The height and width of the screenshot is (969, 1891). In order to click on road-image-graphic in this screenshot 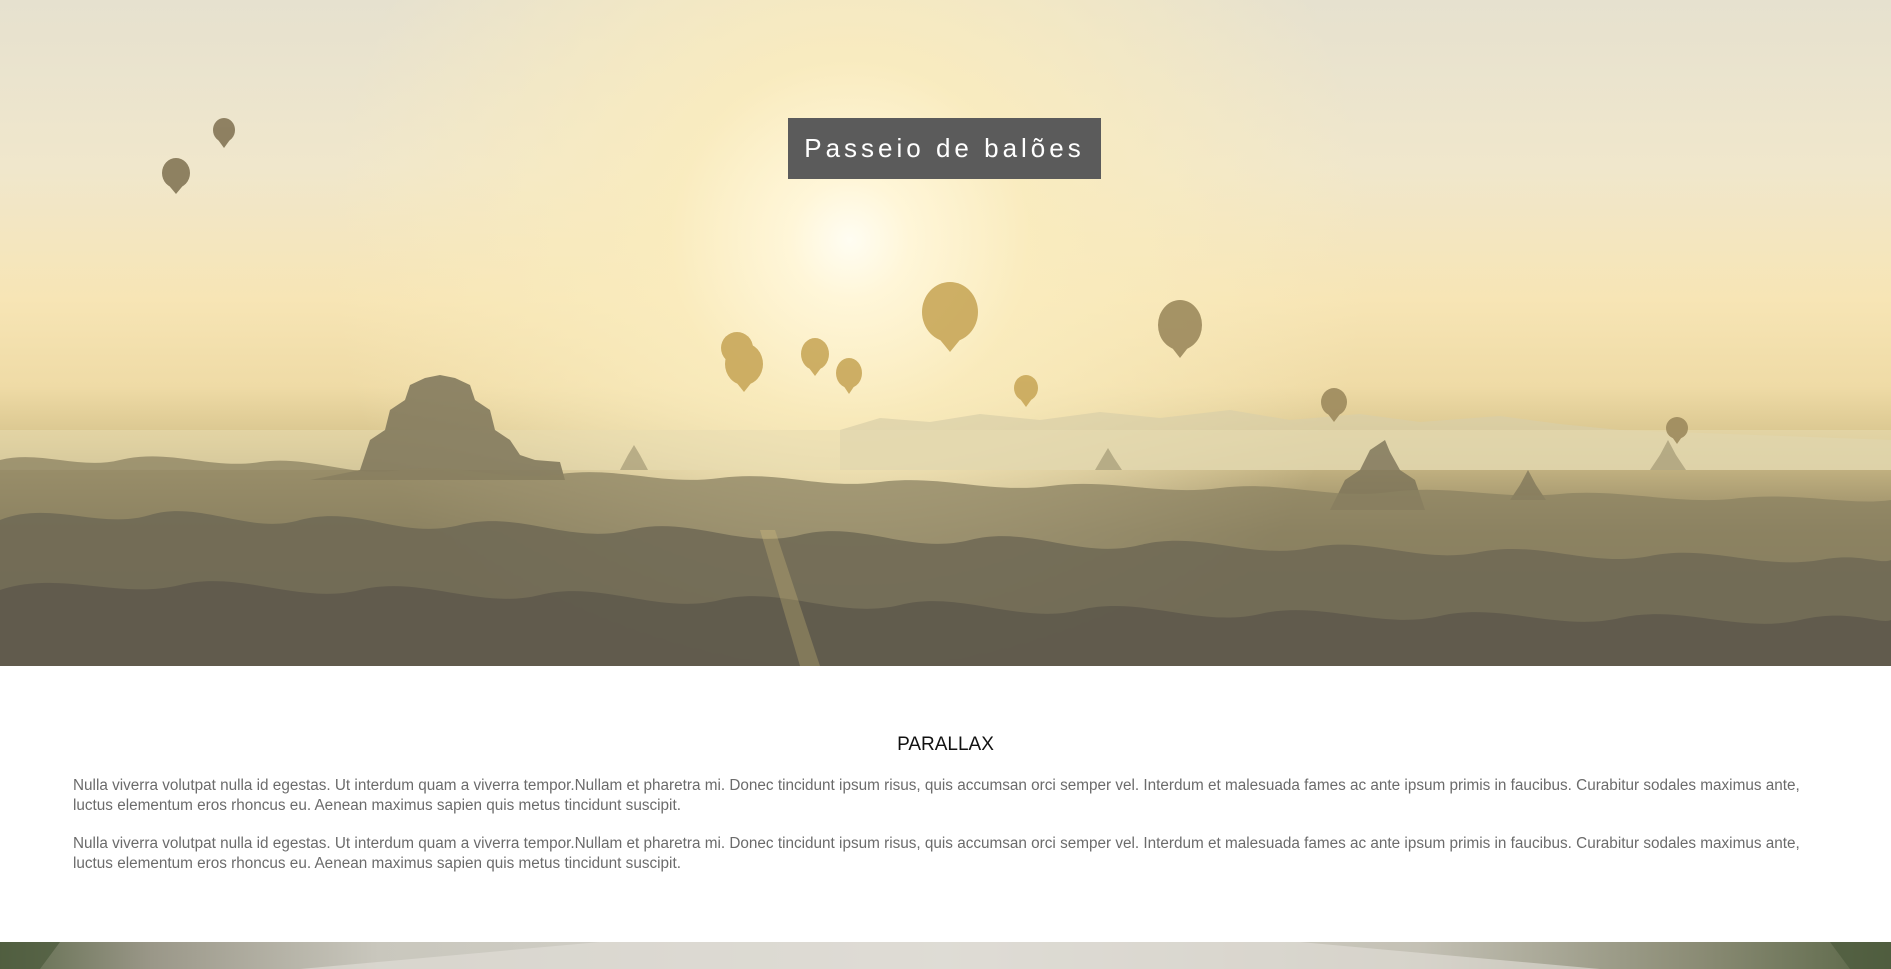, I will do `click(945, 955)`.